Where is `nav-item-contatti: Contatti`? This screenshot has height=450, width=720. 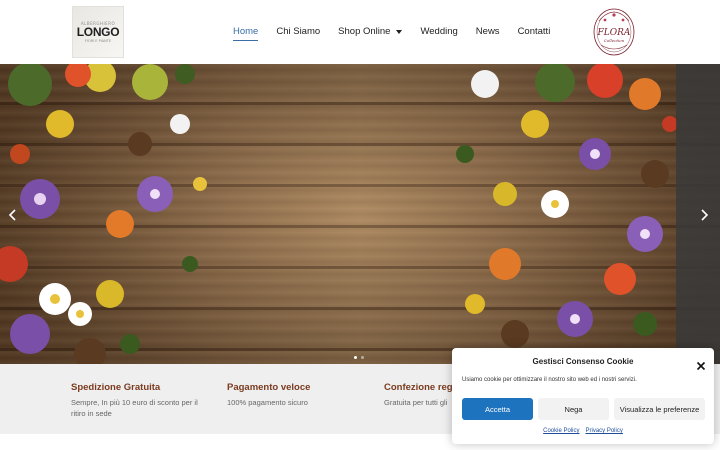
nav-item-contatti: Contatti is located at coordinates (534, 31).